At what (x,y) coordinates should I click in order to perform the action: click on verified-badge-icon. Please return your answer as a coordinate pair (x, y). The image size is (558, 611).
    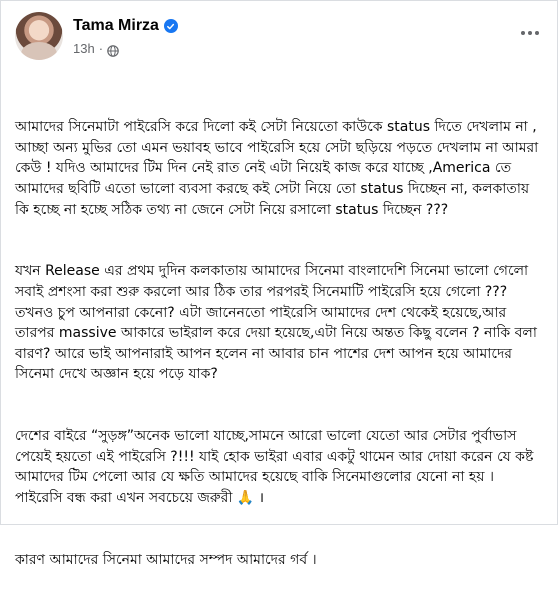
    Looking at the image, I should click on (170, 26).